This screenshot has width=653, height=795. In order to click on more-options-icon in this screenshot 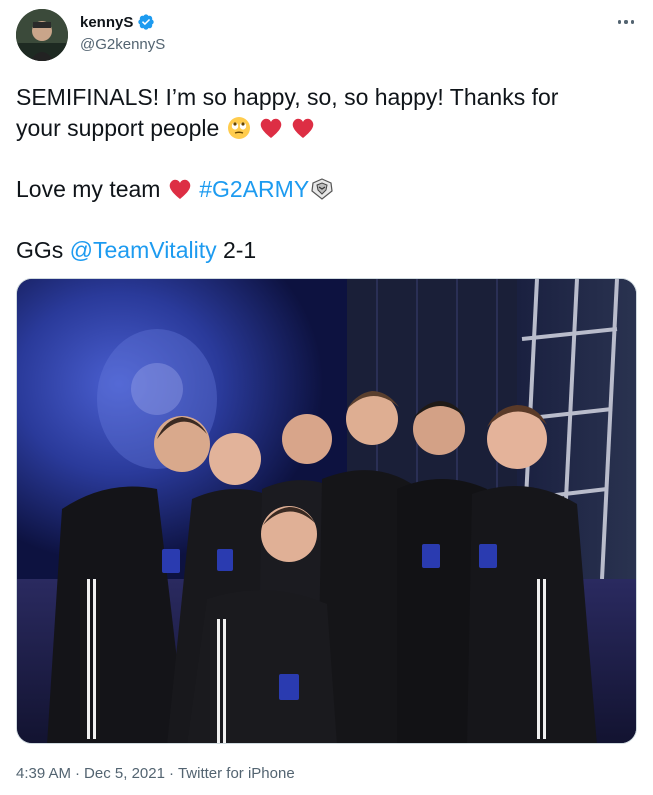, I will do `click(626, 22)`.